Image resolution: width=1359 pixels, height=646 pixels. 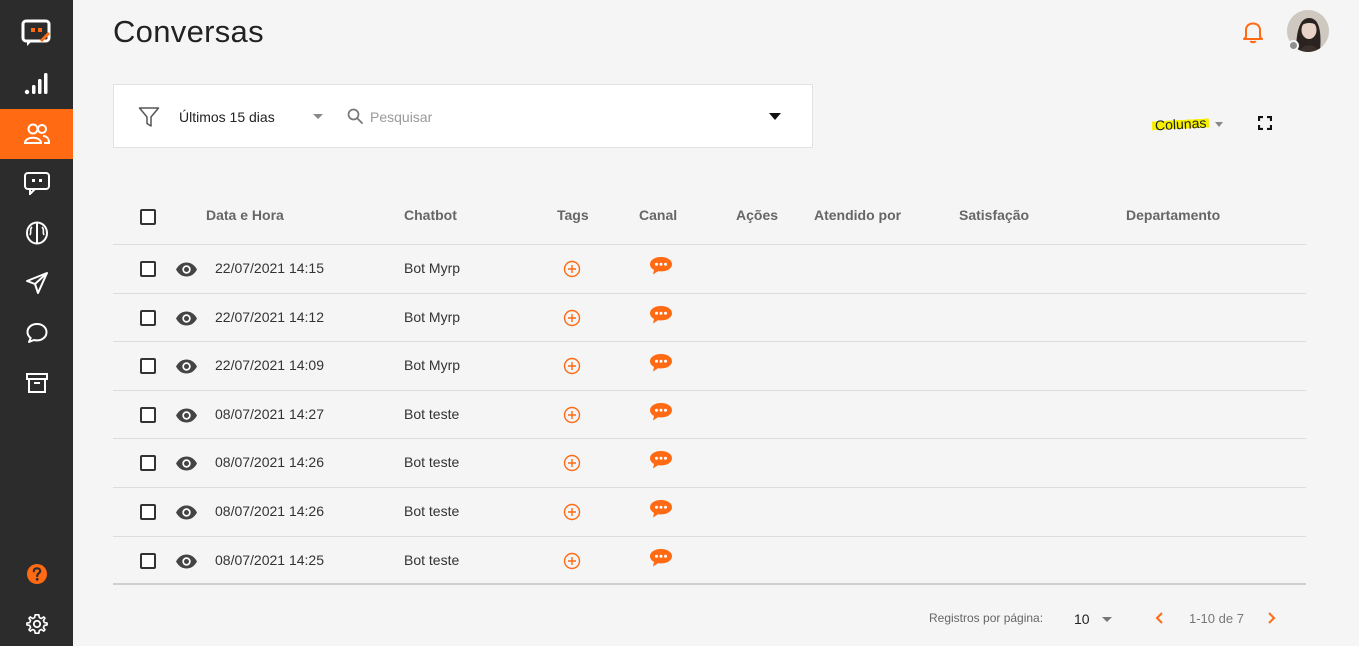 I want to click on sidebar-item-chat, so click(x=36, y=333).